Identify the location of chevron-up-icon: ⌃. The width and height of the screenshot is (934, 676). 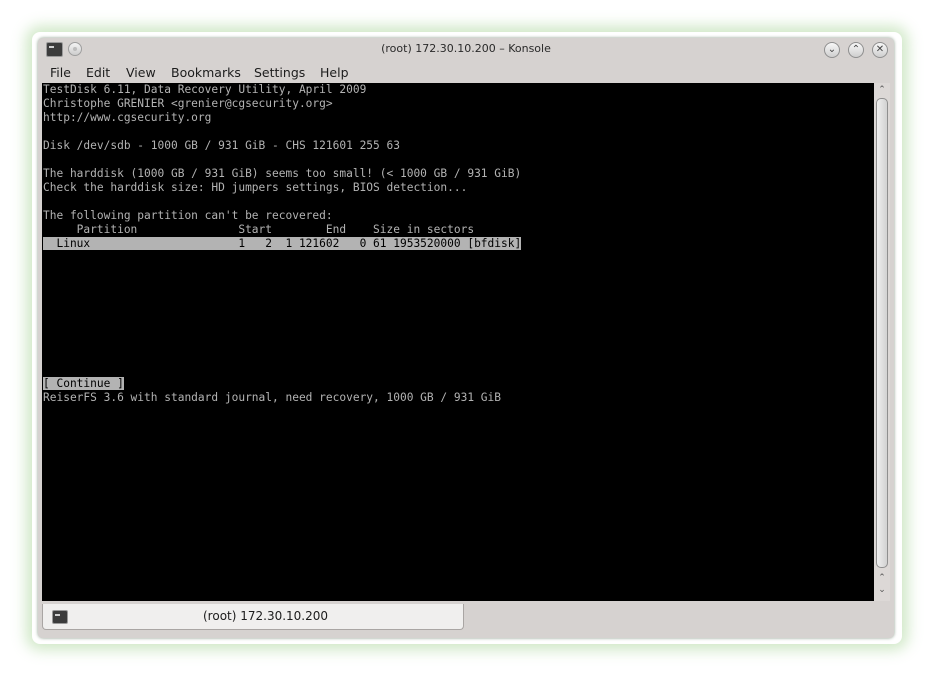
(856, 49).